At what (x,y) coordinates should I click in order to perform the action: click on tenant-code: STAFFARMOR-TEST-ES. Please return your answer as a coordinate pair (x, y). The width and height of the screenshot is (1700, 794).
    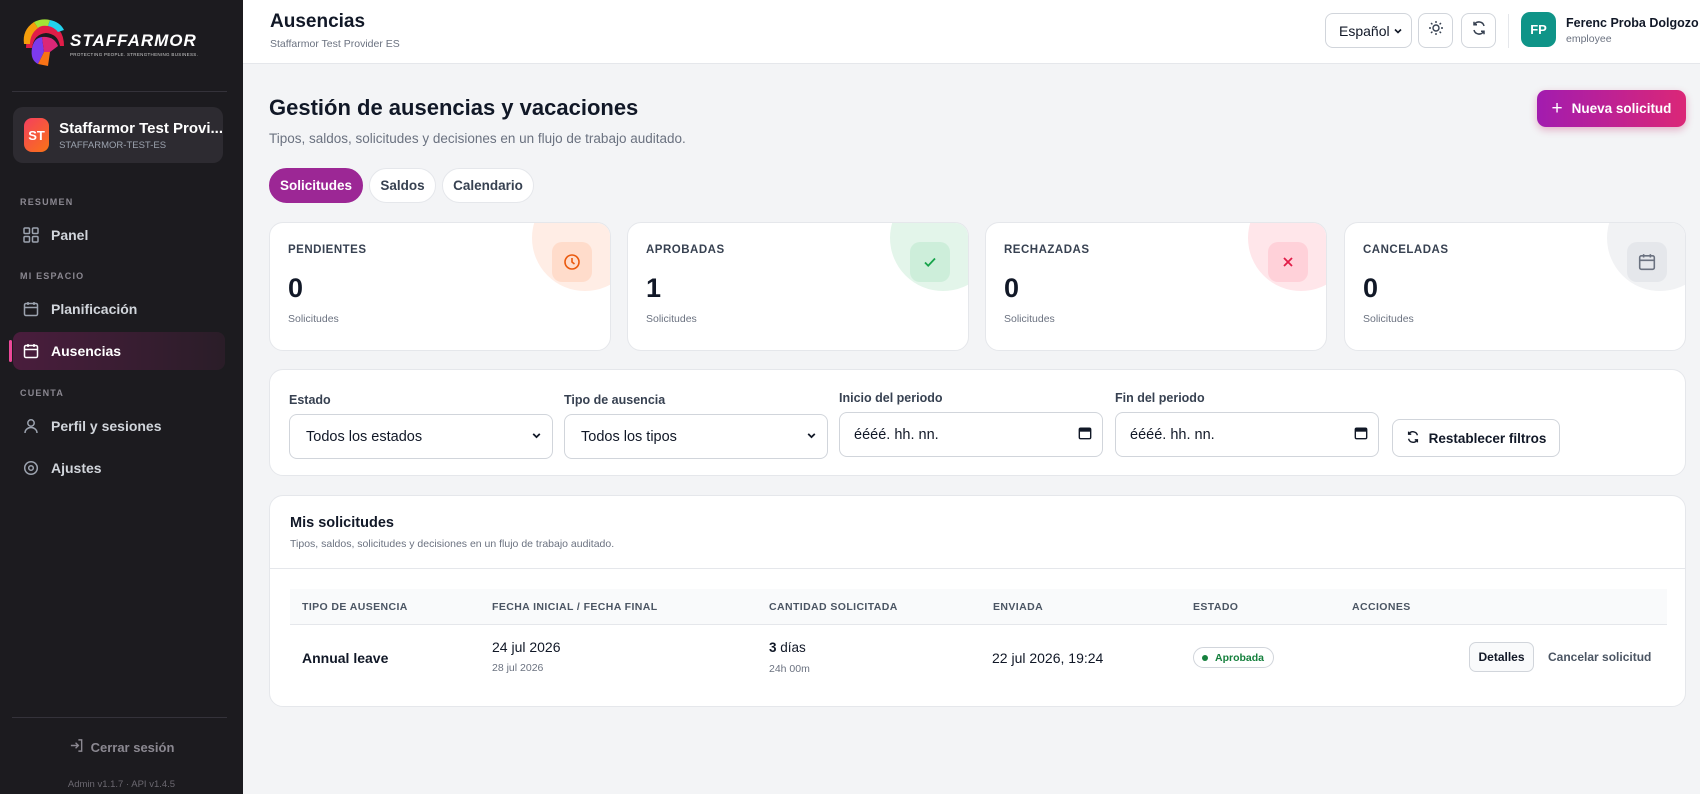
    Looking at the image, I should click on (113, 145).